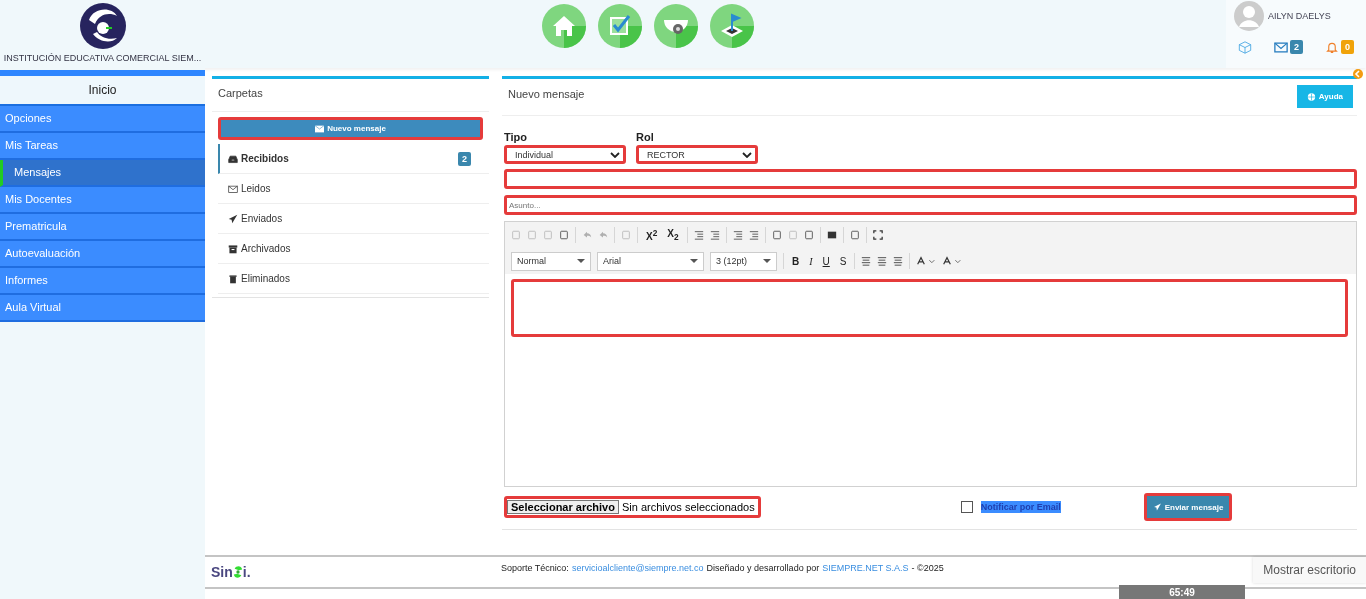 This screenshot has height=599, width=1366. I want to click on redo-icon, so click(603, 235).